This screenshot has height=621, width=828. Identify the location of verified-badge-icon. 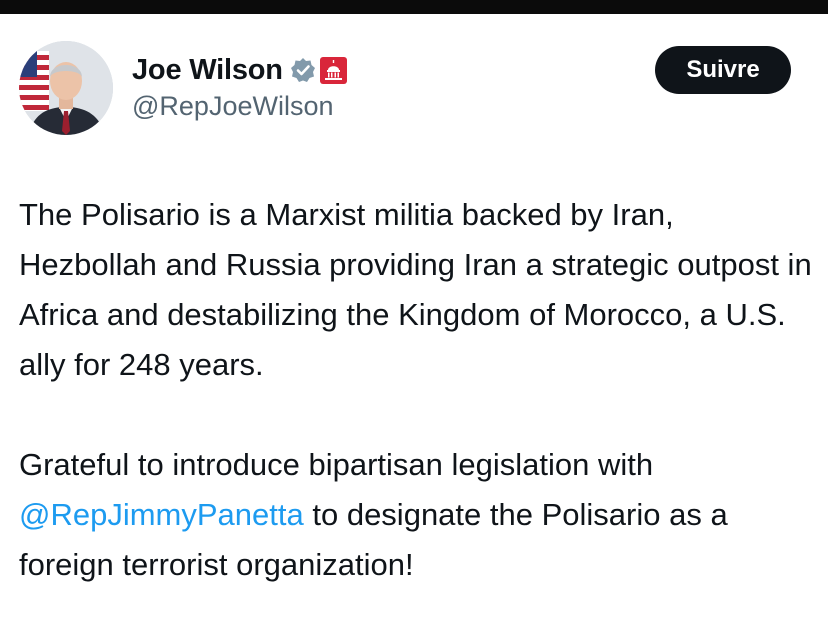
(303, 70).